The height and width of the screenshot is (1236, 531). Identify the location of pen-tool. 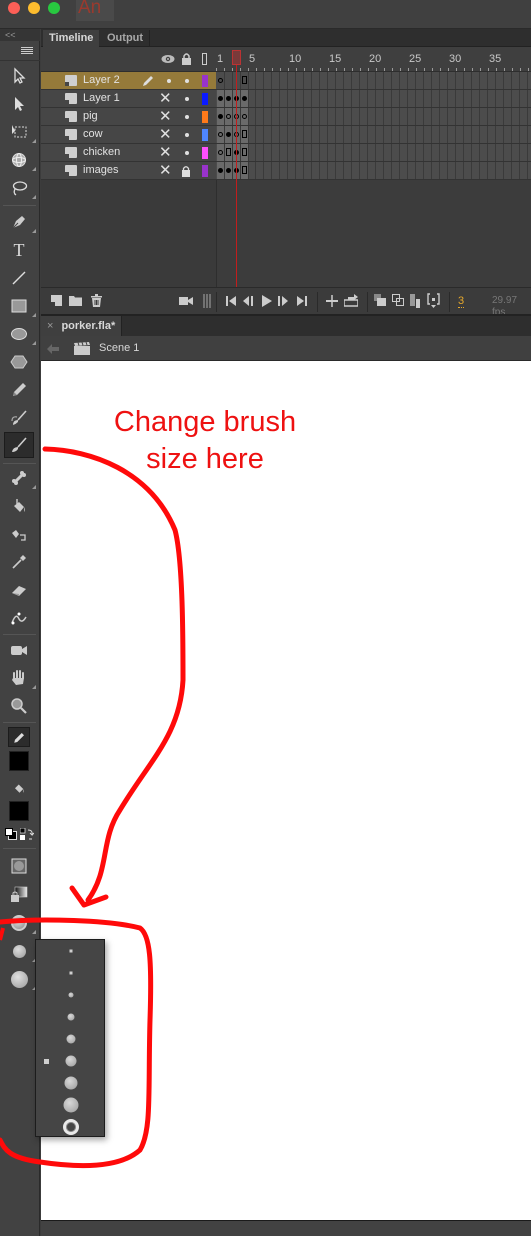
(20, 222).